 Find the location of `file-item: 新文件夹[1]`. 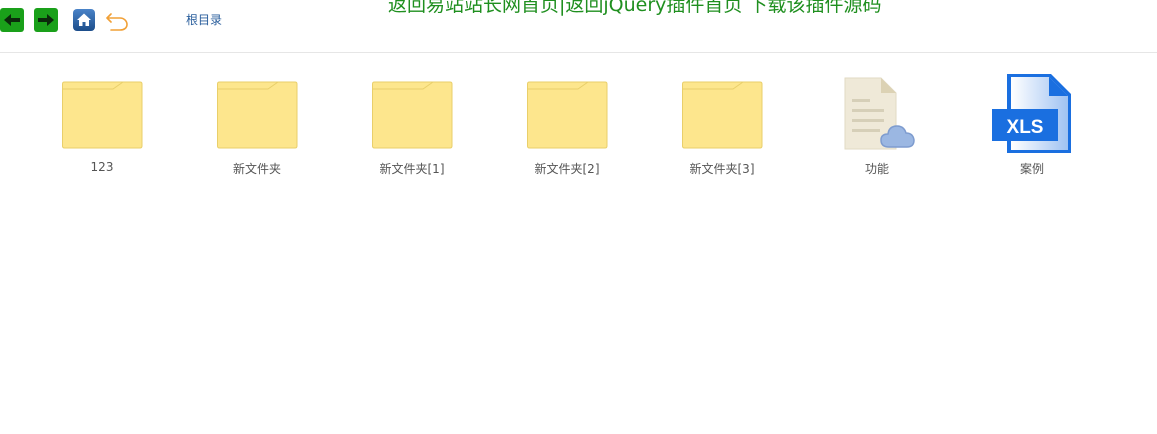

file-item: 新文件夹[1] is located at coordinates (412, 128).